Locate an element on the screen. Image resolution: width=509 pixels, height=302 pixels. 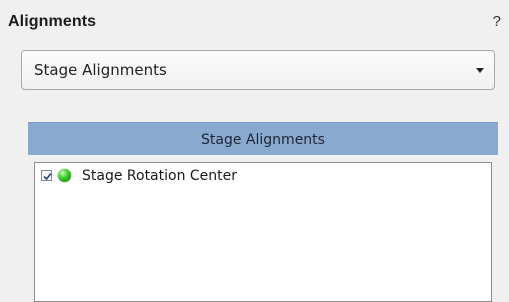
panel-title: Alignments is located at coordinates (52, 21).